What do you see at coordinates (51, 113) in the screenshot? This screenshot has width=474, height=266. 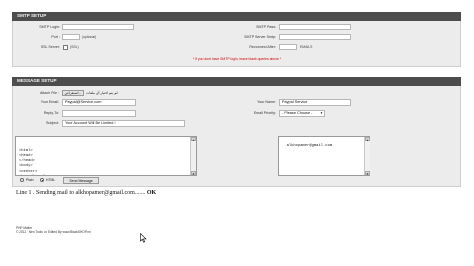 I see `reply-to-label: Reply-To:` at bounding box center [51, 113].